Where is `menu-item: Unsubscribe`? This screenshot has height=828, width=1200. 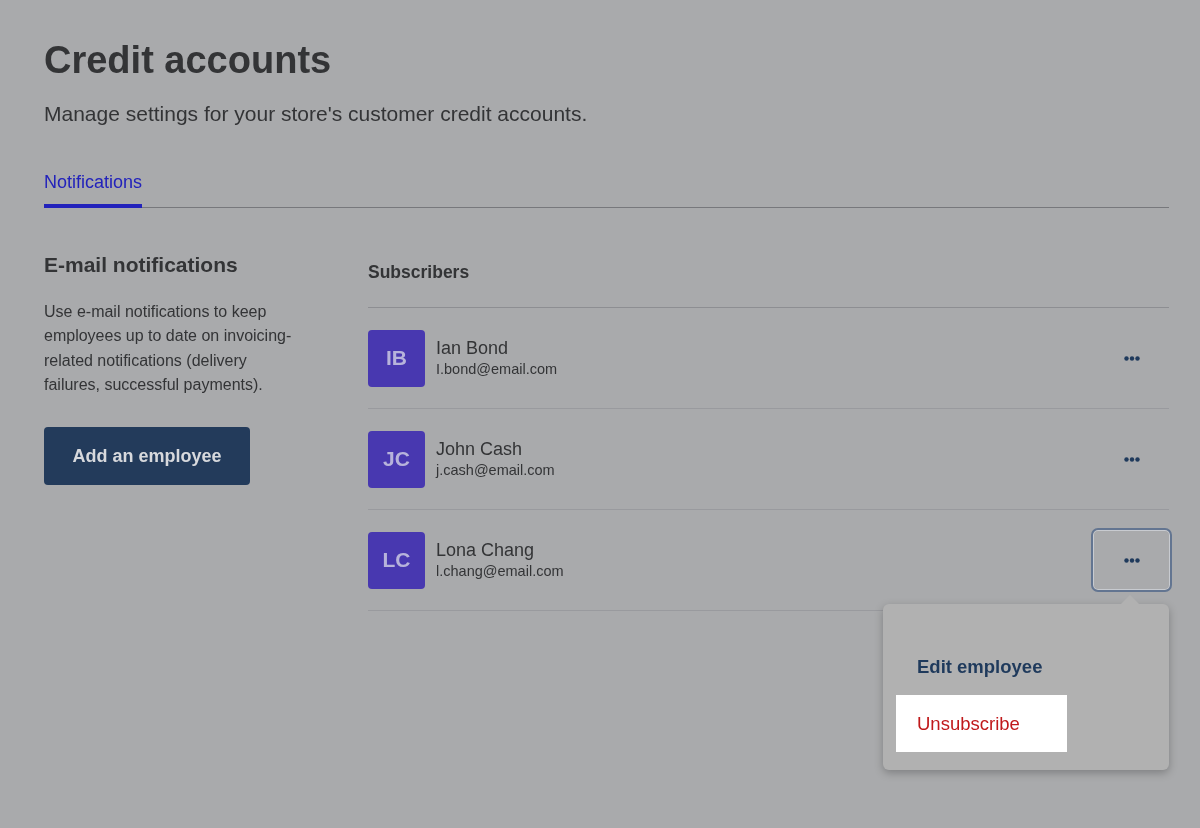 menu-item: Unsubscribe is located at coordinates (981, 723).